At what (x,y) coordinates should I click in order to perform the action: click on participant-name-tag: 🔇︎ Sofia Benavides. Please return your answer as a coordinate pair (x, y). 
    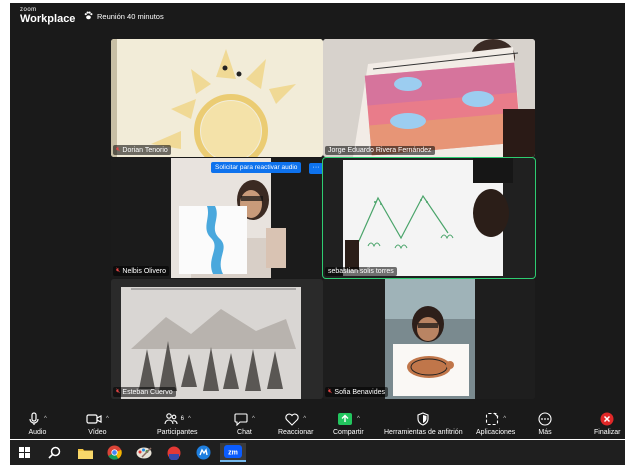
    Looking at the image, I should click on (357, 392).